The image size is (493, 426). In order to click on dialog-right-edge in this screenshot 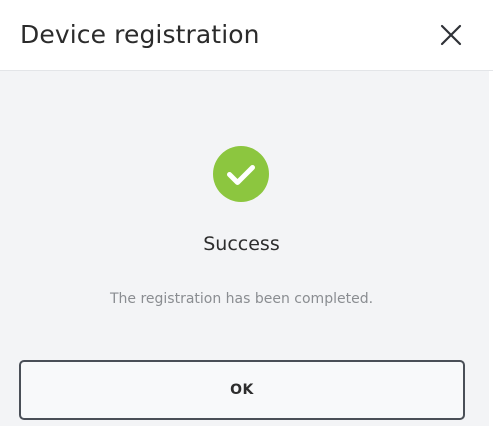, I will do `click(491, 248)`.